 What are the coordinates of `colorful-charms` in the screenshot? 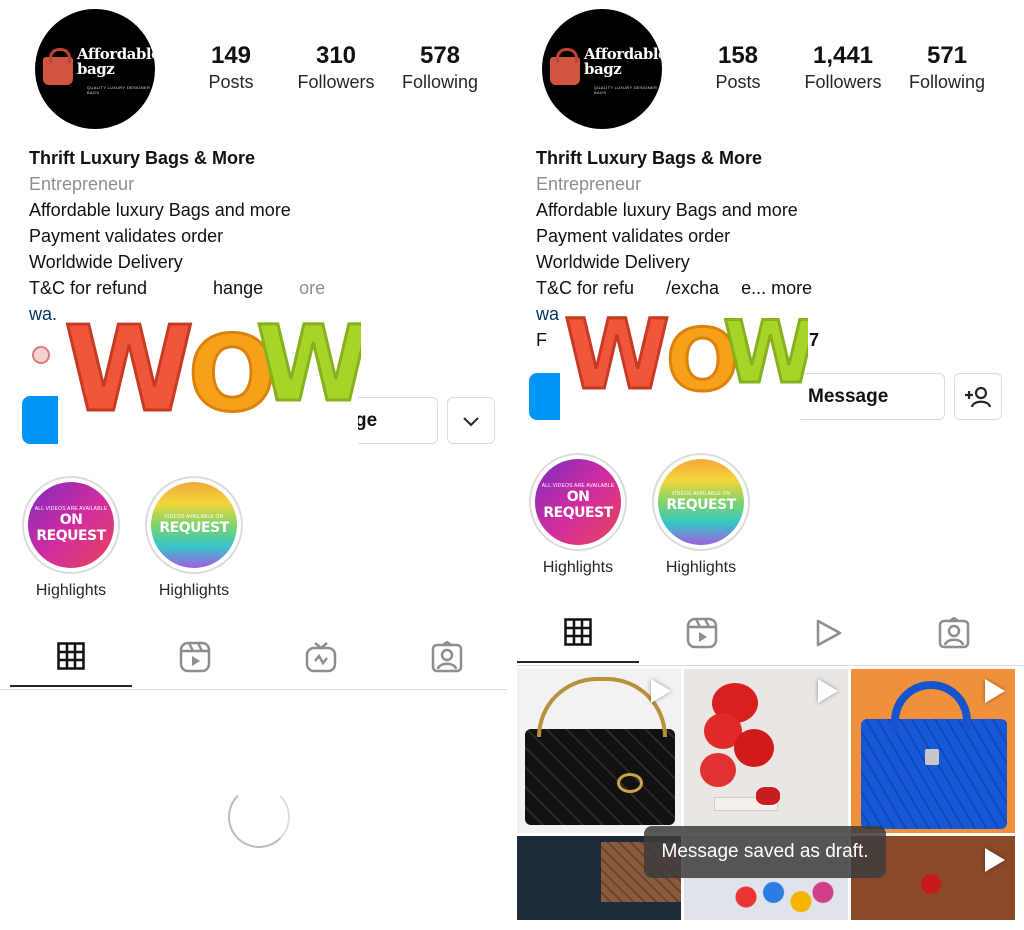 It's located at (779, 897).